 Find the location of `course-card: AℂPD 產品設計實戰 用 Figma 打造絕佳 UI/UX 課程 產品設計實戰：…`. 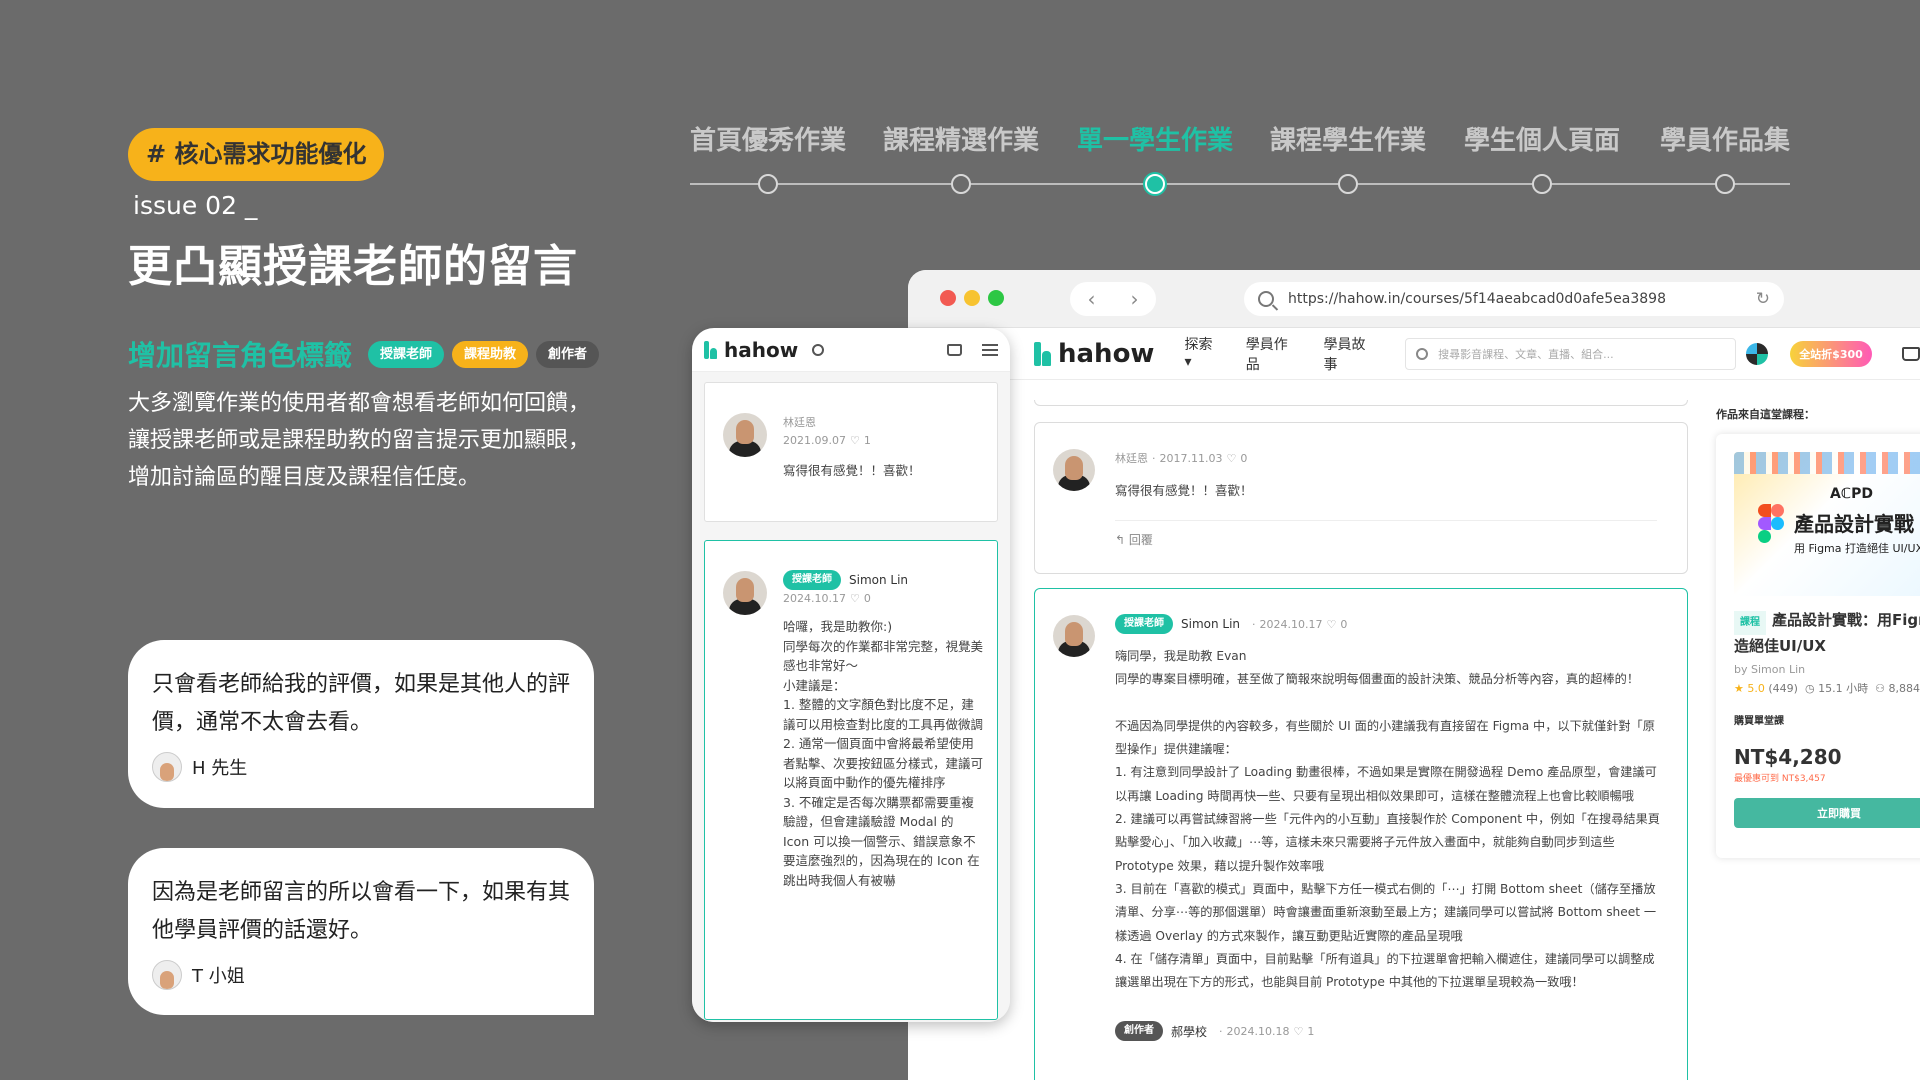

course-card: AℂPD 產品設計實戰 用 Figma 打造絕佳 UI/UX 課程 產品設計實戰：… is located at coordinates (1818, 646).